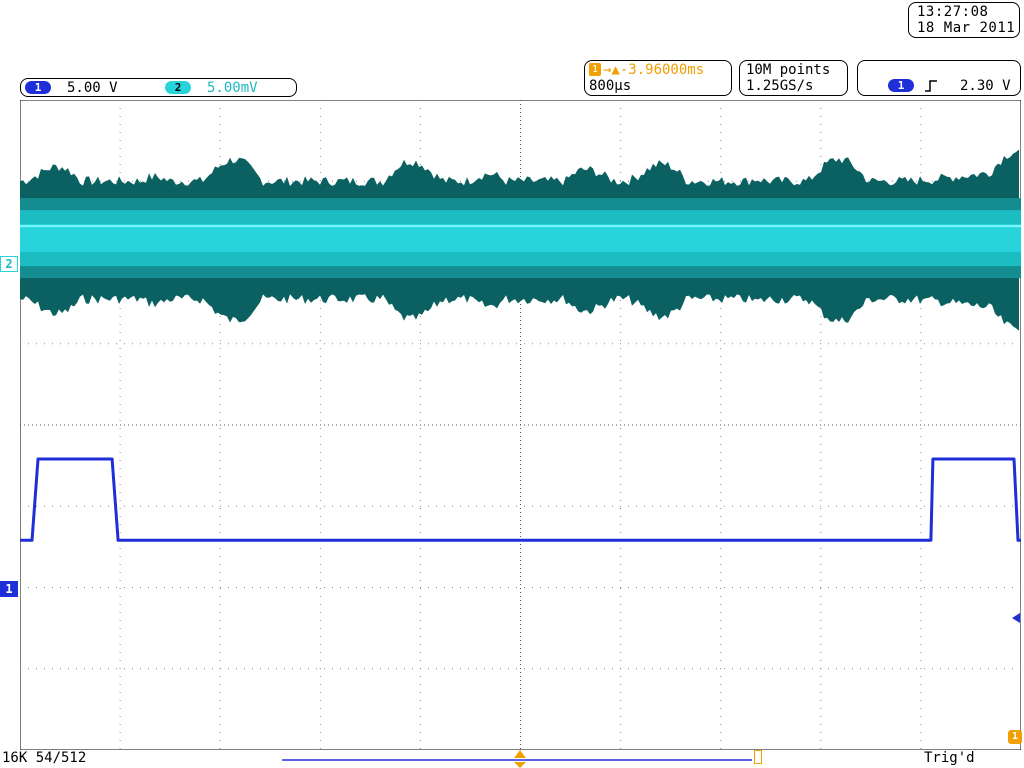 The width and height of the screenshot is (1024, 768). Describe the element at coordinates (953, 12) in the screenshot. I see `time-readout: 13:27:08` at that location.